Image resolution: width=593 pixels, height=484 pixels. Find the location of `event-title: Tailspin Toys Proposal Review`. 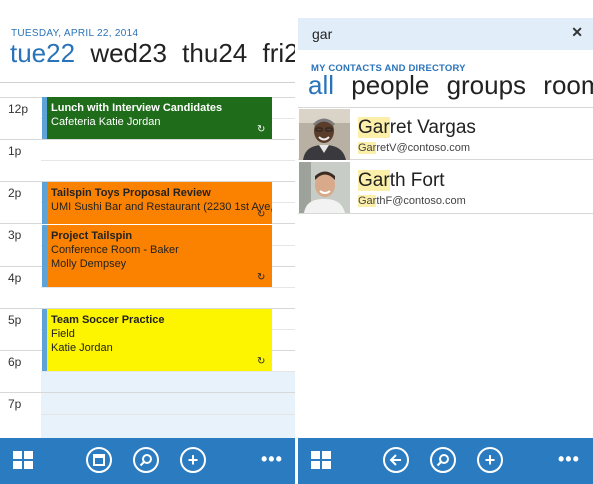

event-title: Tailspin Toys Proposal Review is located at coordinates (131, 193).